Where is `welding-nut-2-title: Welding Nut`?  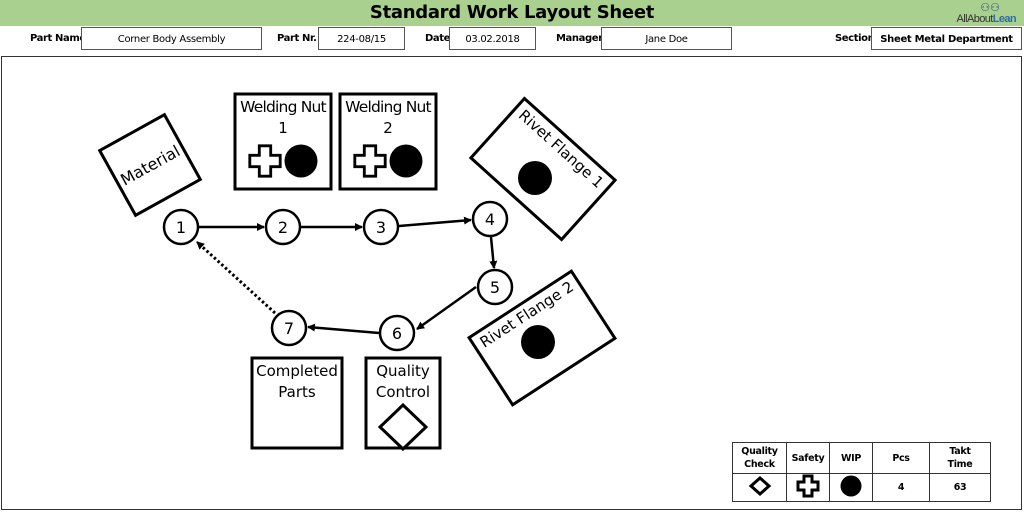 welding-nut-2-title: Welding Nut is located at coordinates (388, 107).